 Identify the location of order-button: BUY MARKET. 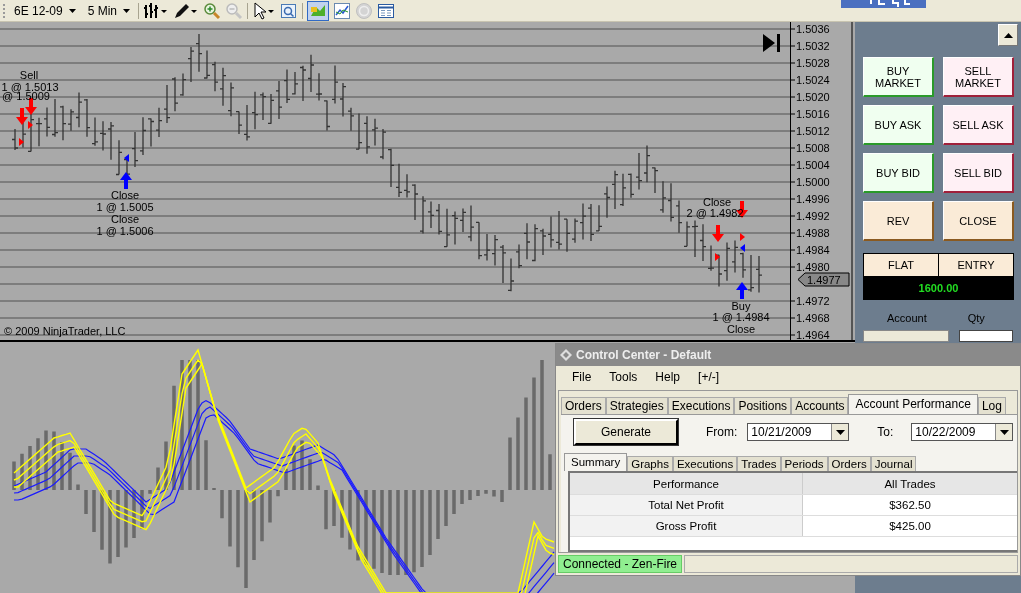
(898, 77).